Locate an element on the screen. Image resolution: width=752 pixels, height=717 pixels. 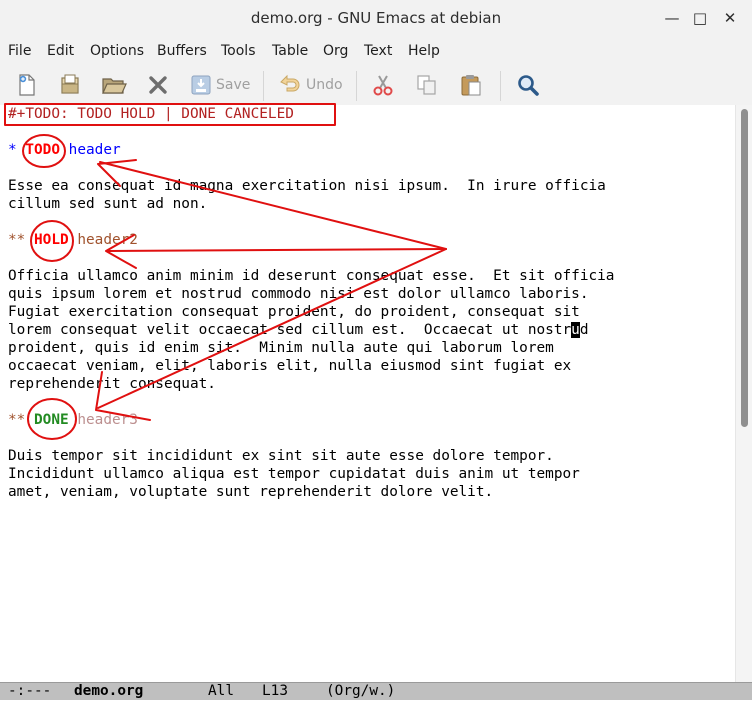
undo-button: Undo is located at coordinates (310, 85).